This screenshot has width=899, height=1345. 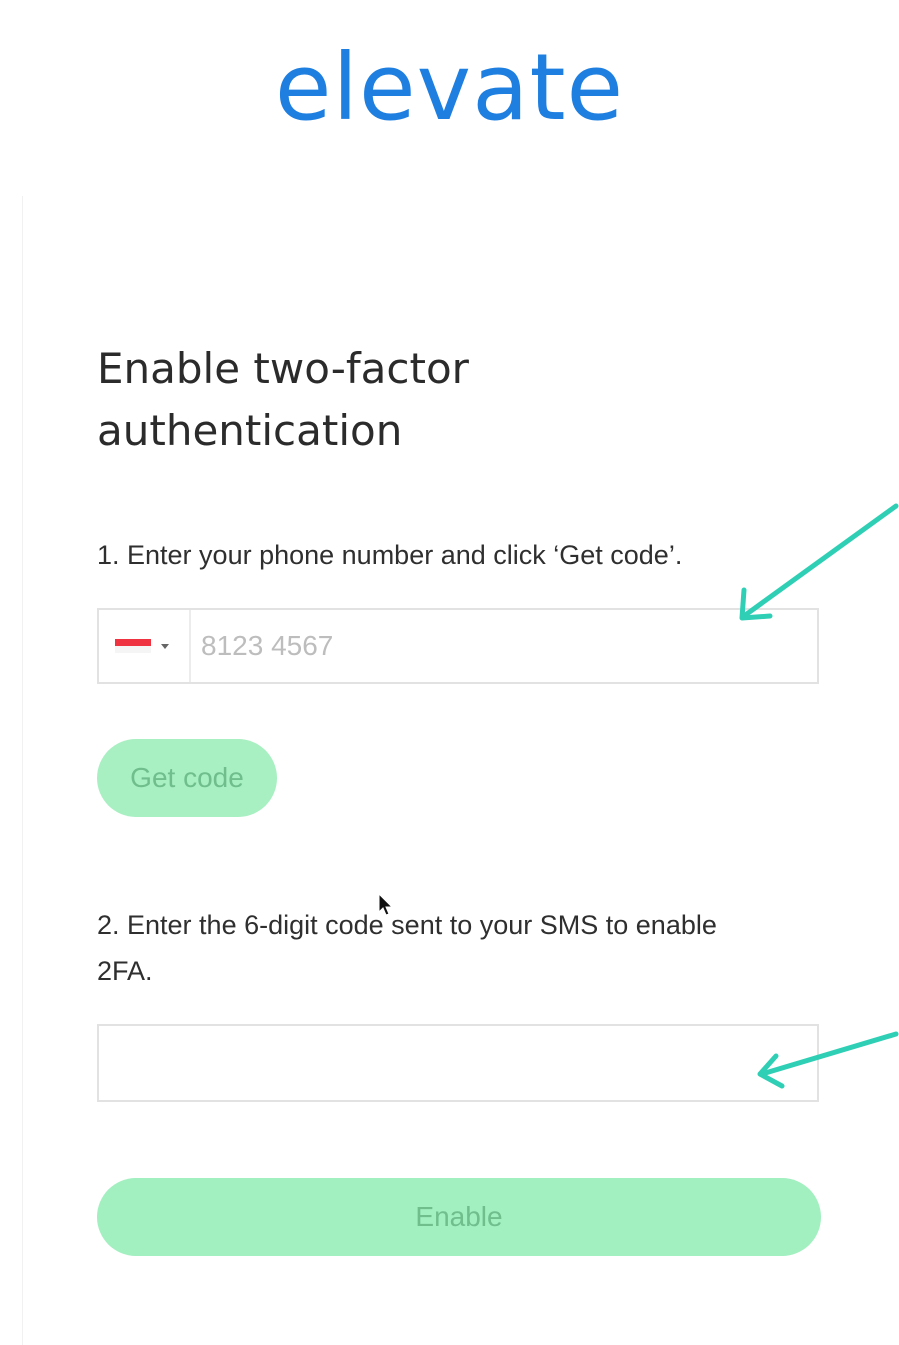 I want to click on singapore-flag-icon, so click(x=133, y=646).